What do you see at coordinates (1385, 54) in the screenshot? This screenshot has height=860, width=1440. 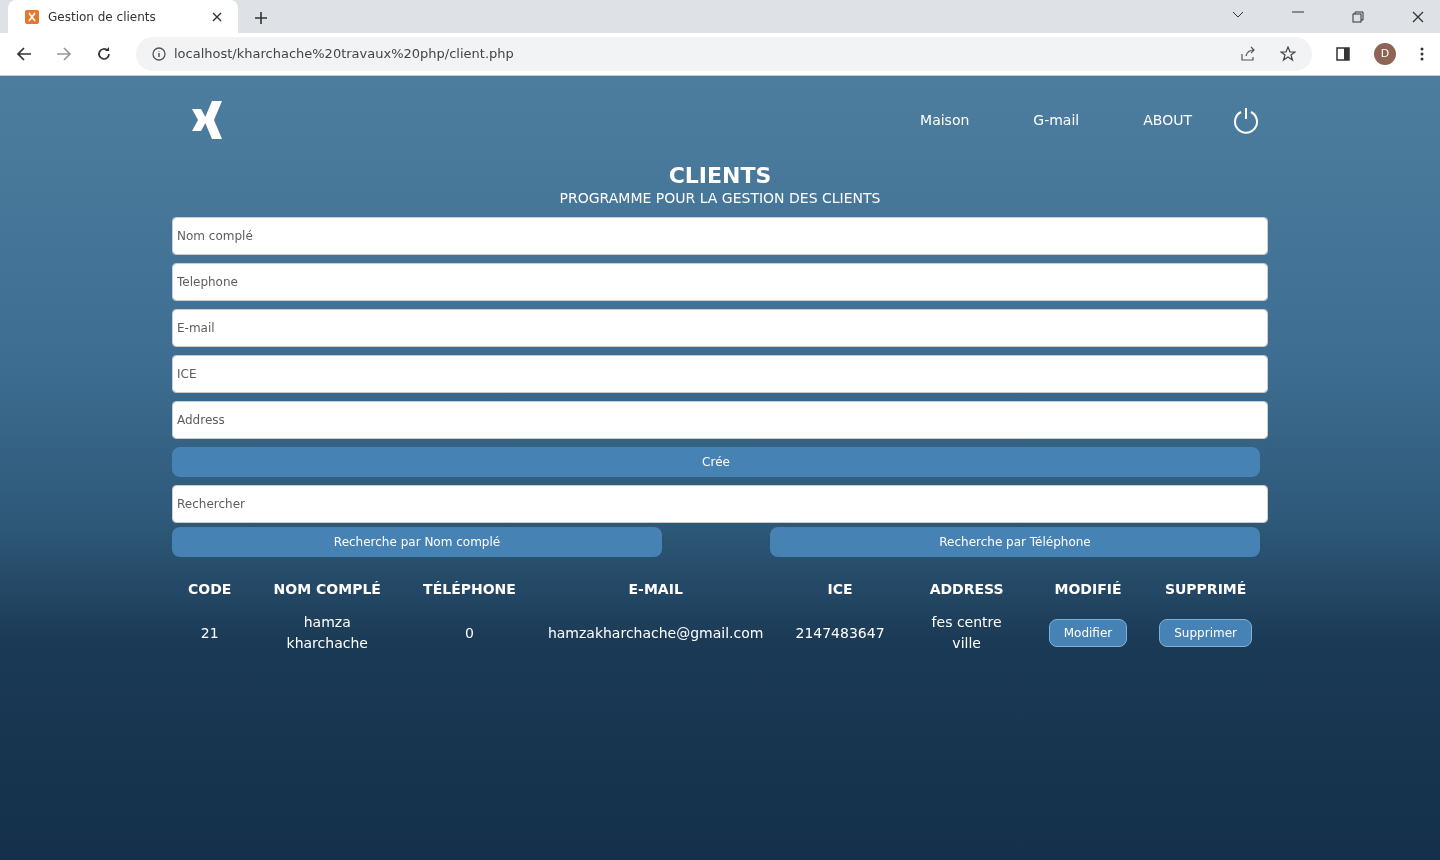 I see `profile-avatar: D` at bounding box center [1385, 54].